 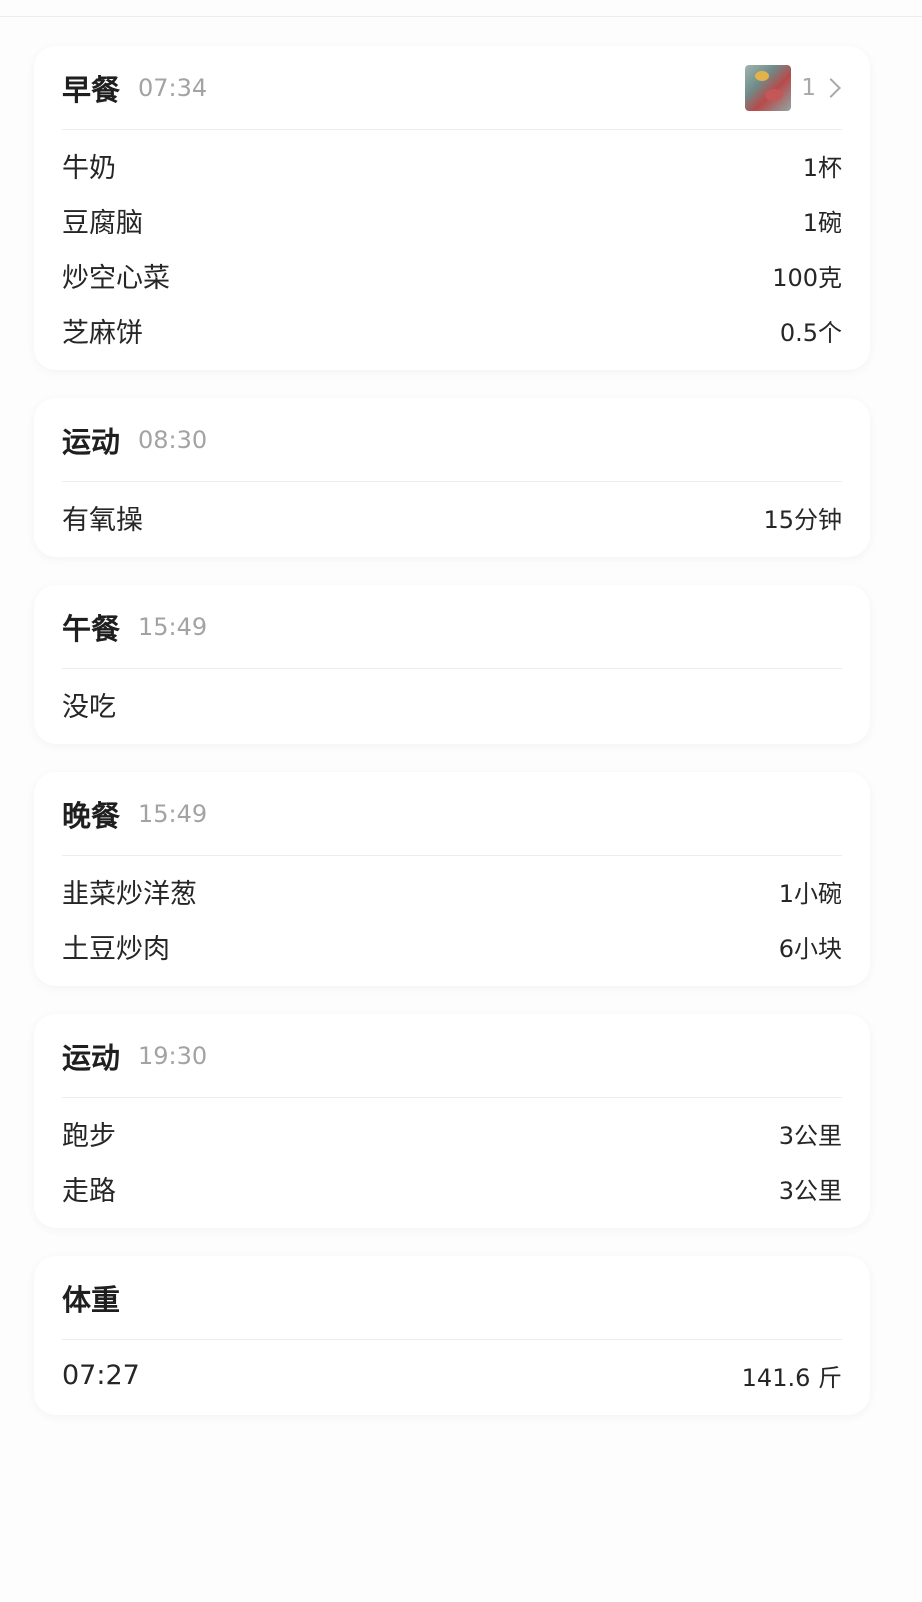 I want to click on card-header: 运动 08:30, so click(x=452, y=440).